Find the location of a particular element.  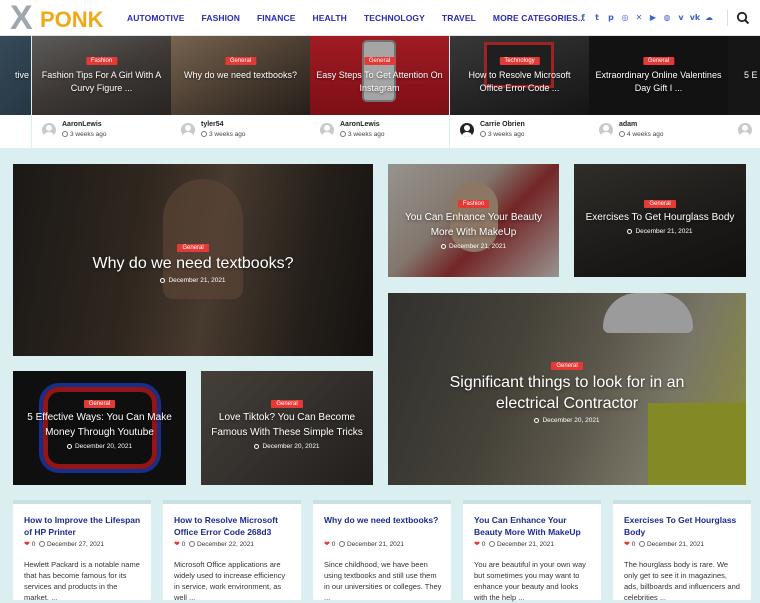

carousel-card-title: tive is located at coordinates (22, 75).